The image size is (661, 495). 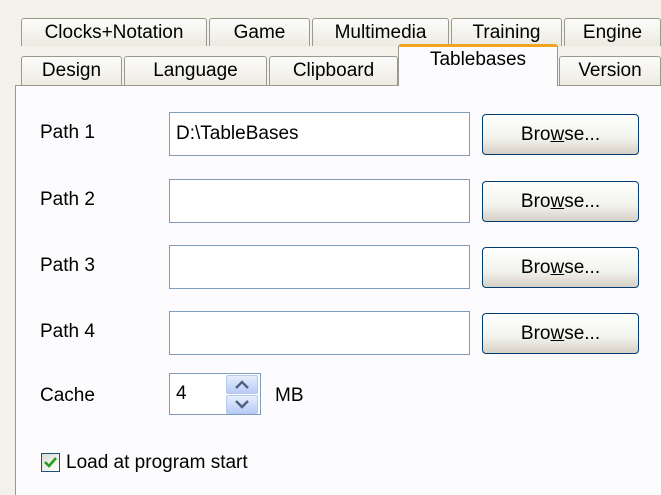 I want to click on tab-engine: Engine, so click(x=612, y=32).